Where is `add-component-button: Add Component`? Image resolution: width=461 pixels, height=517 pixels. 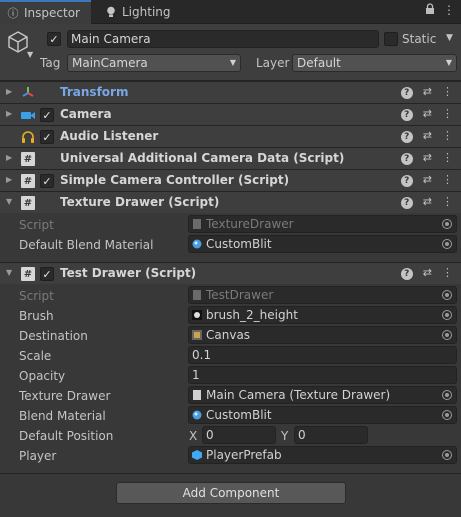
add-component-button: Add Component is located at coordinates (231, 493).